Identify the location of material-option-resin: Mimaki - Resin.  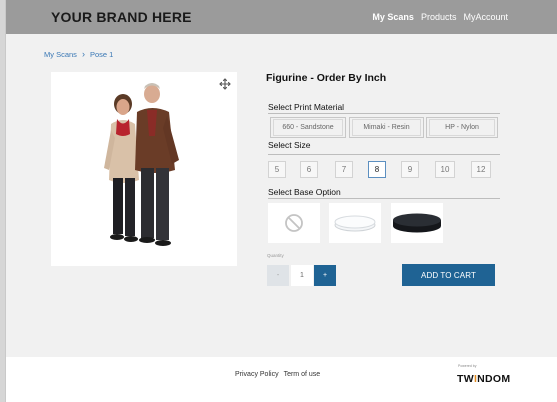
(386, 127).